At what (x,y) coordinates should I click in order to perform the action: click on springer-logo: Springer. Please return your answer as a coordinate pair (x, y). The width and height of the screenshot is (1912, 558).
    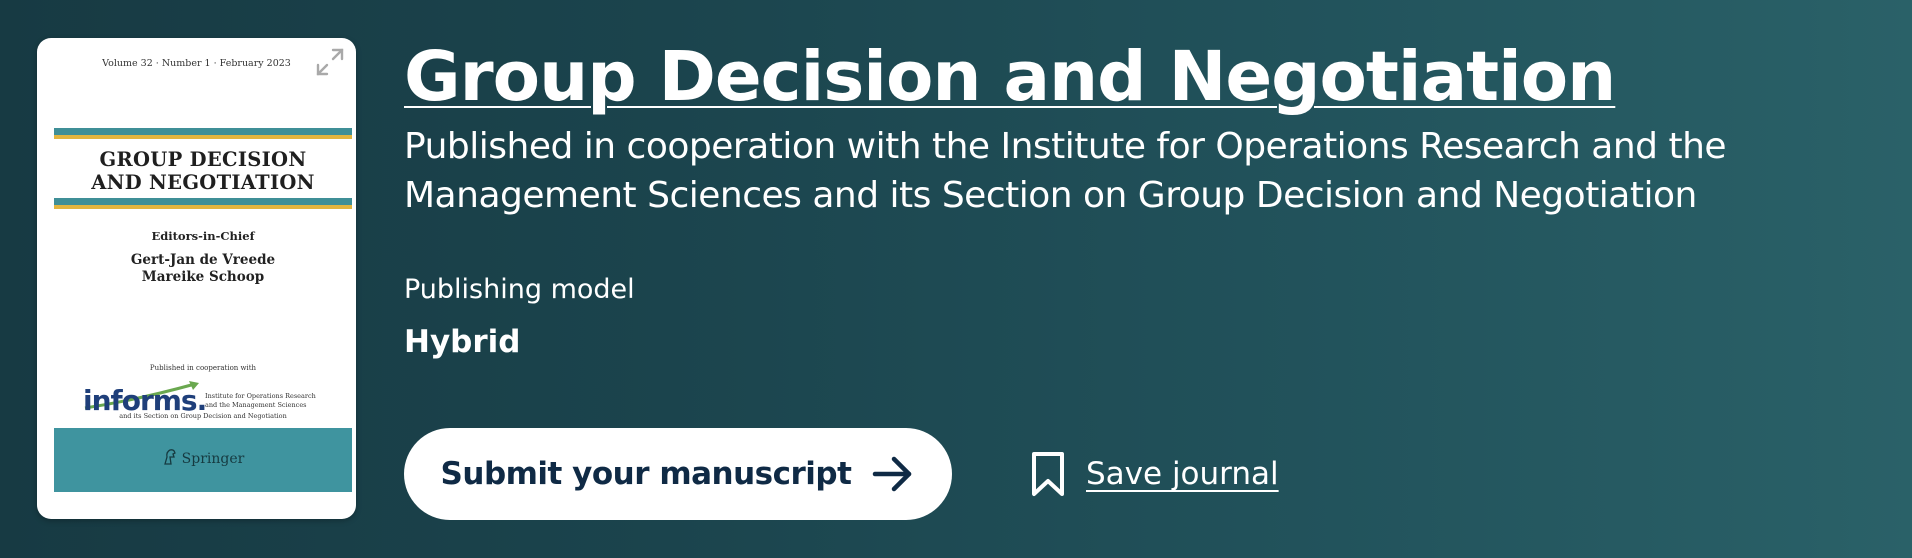
    Looking at the image, I should click on (203, 457).